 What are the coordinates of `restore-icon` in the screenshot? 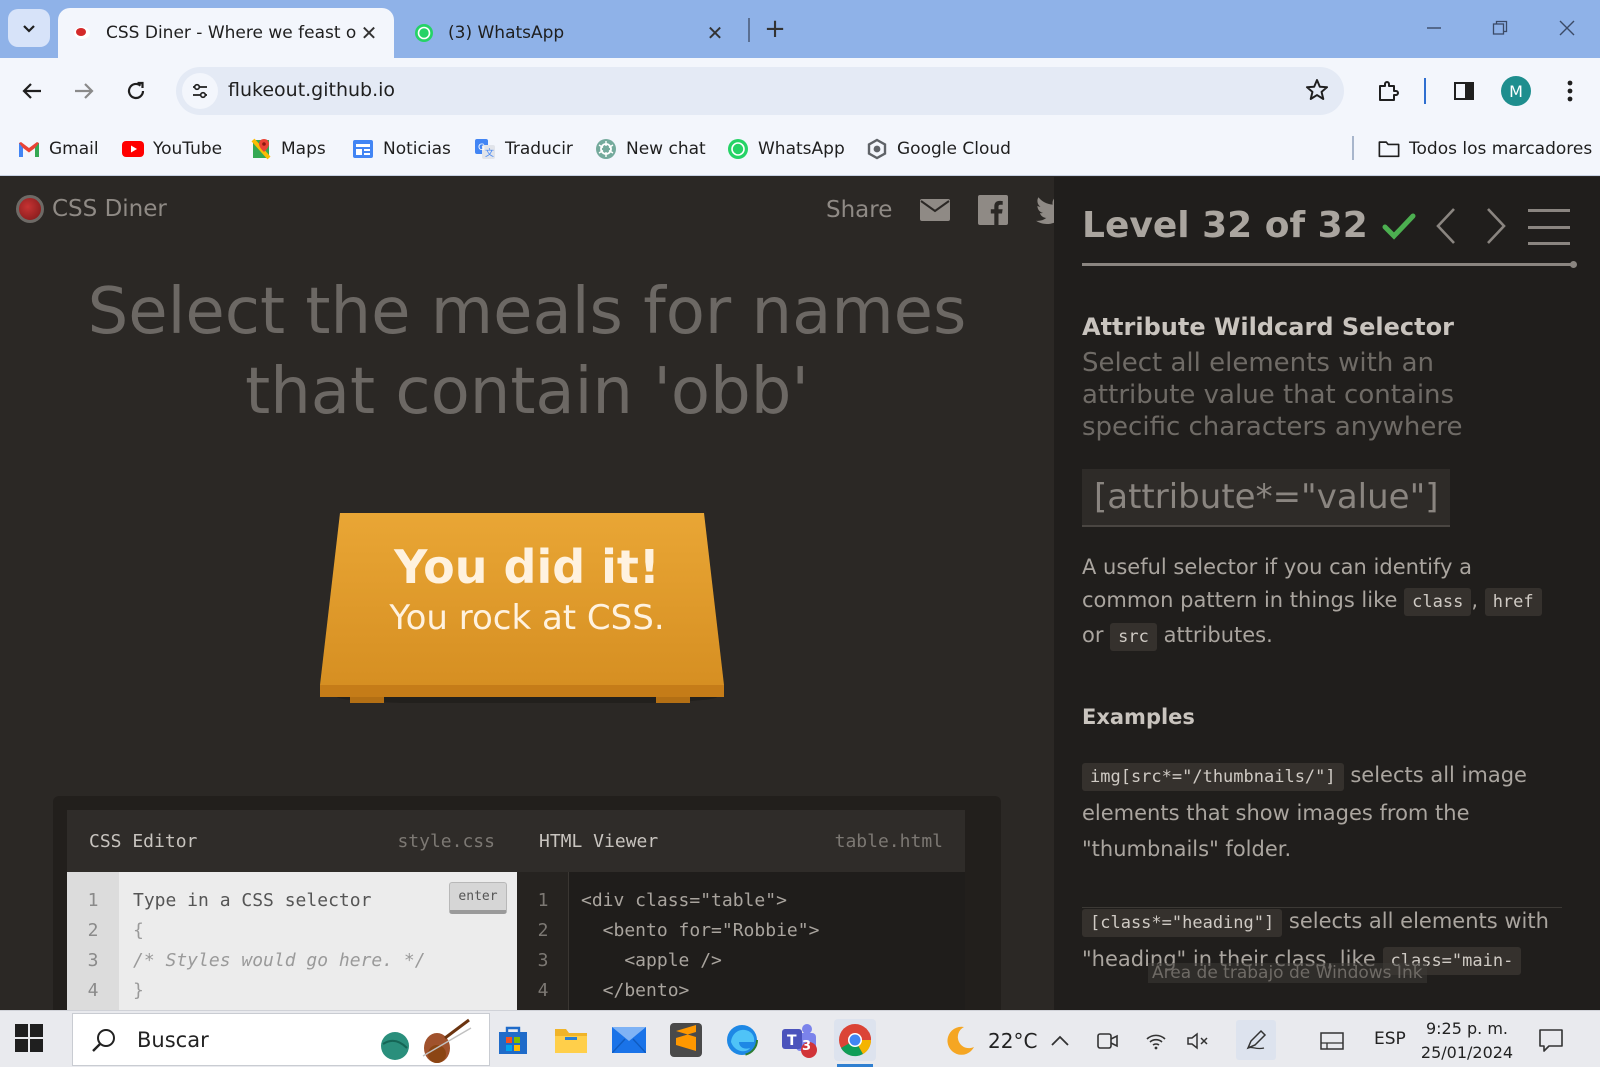 It's located at (1500, 27).